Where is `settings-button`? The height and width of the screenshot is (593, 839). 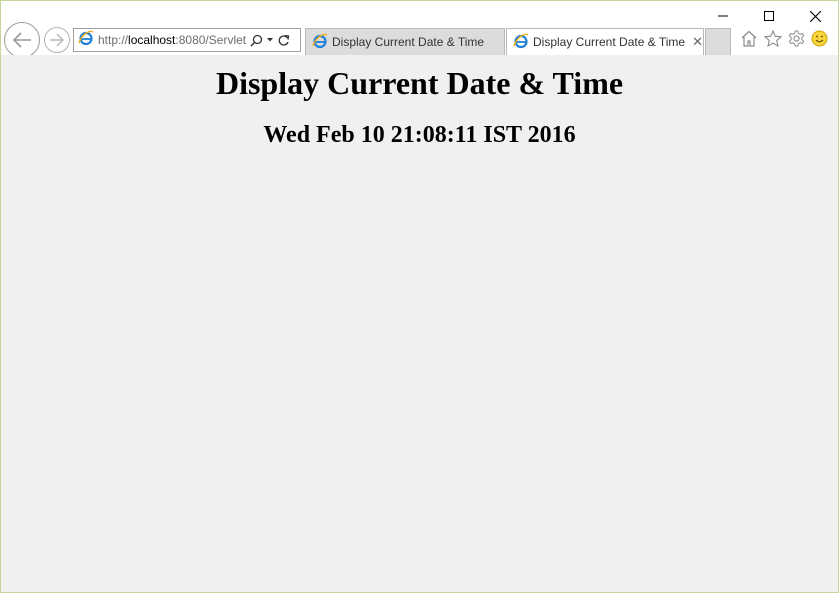 settings-button is located at coordinates (796, 38).